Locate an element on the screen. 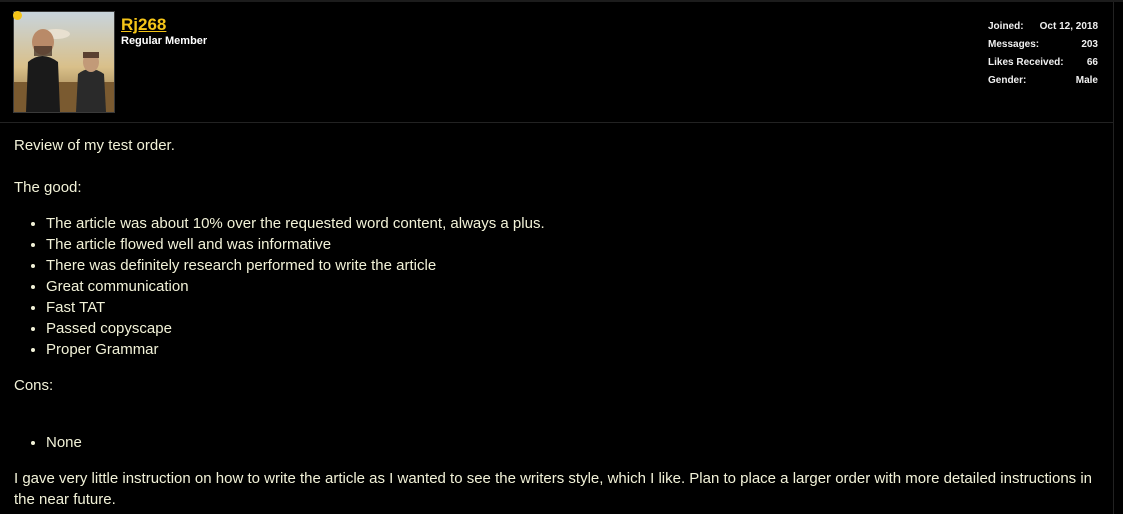 This screenshot has width=1123, height=514. avatar-image is located at coordinates (64, 62).